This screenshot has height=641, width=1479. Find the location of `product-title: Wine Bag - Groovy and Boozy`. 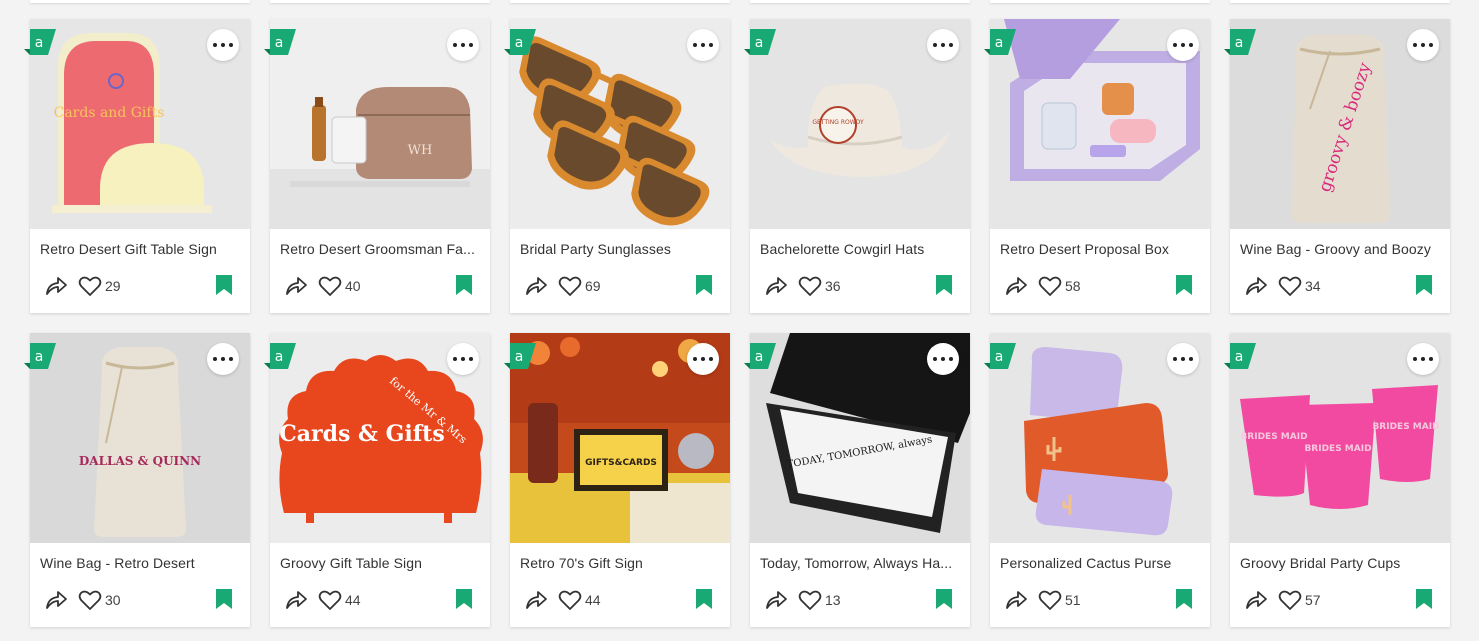

product-title: Wine Bag - Groovy and Boozy is located at coordinates (1341, 249).